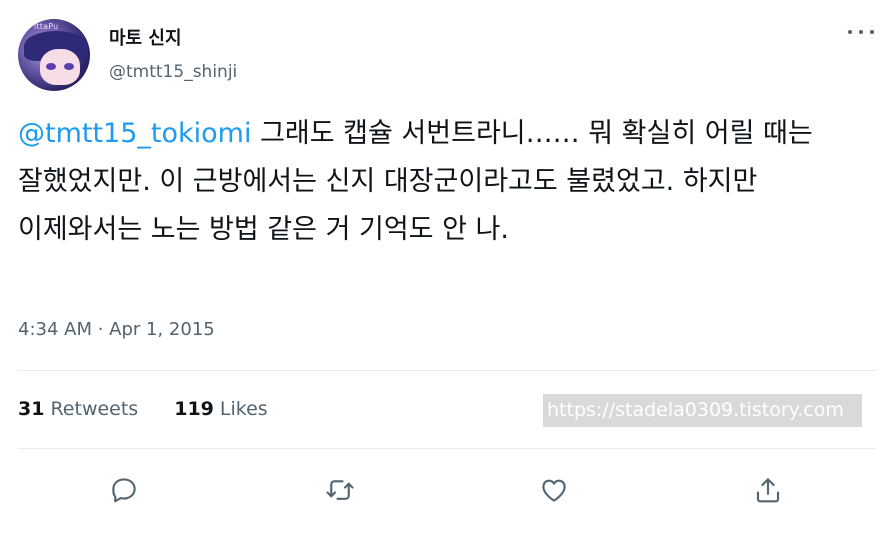 The image size is (894, 544). What do you see at coordinates (173, 72) in the screenshot?
I see `user-handle: @tmtt15_shinji` at bounding box center [173, 72].